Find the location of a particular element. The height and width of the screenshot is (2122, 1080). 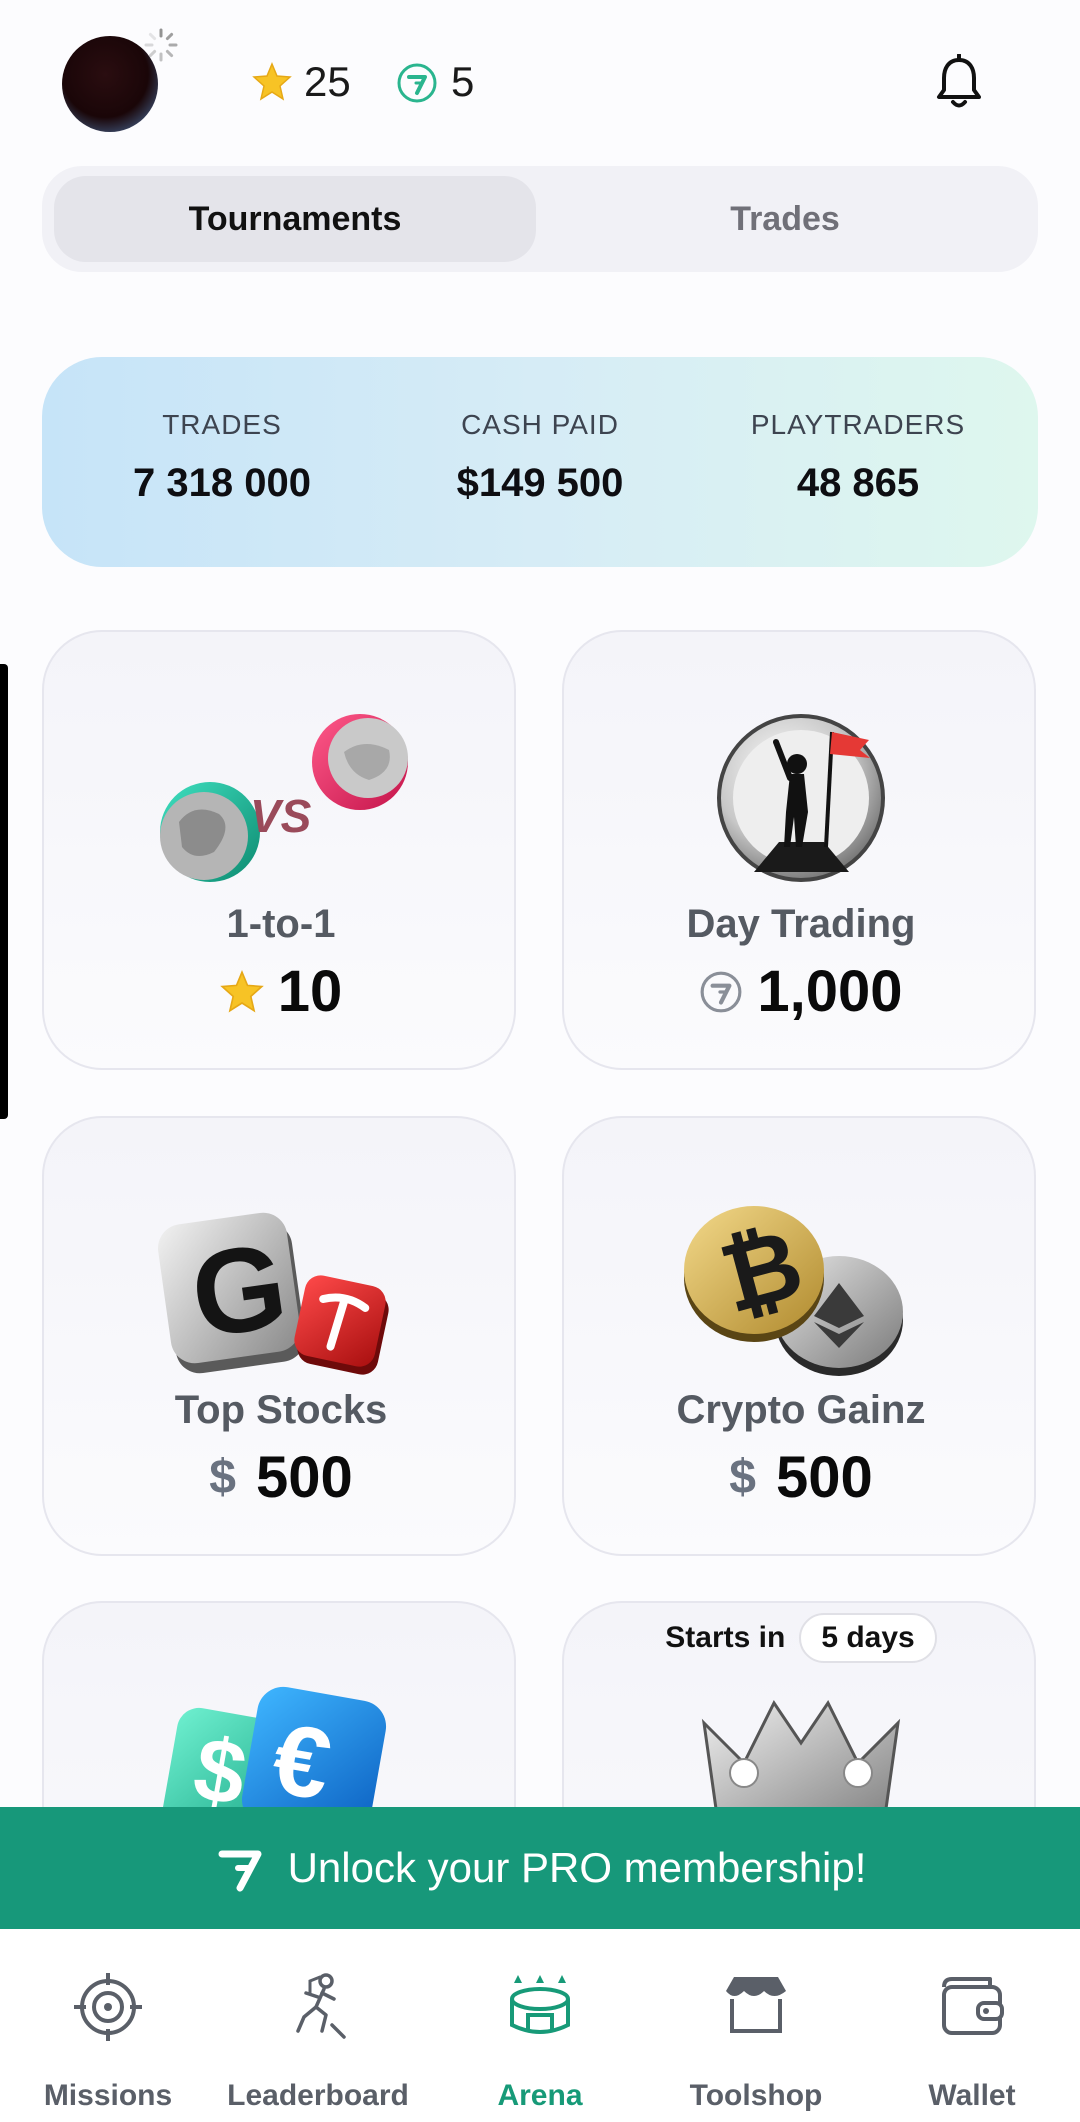

tab-switcher: Tournaments Trades is located at coordinates (540, 219).